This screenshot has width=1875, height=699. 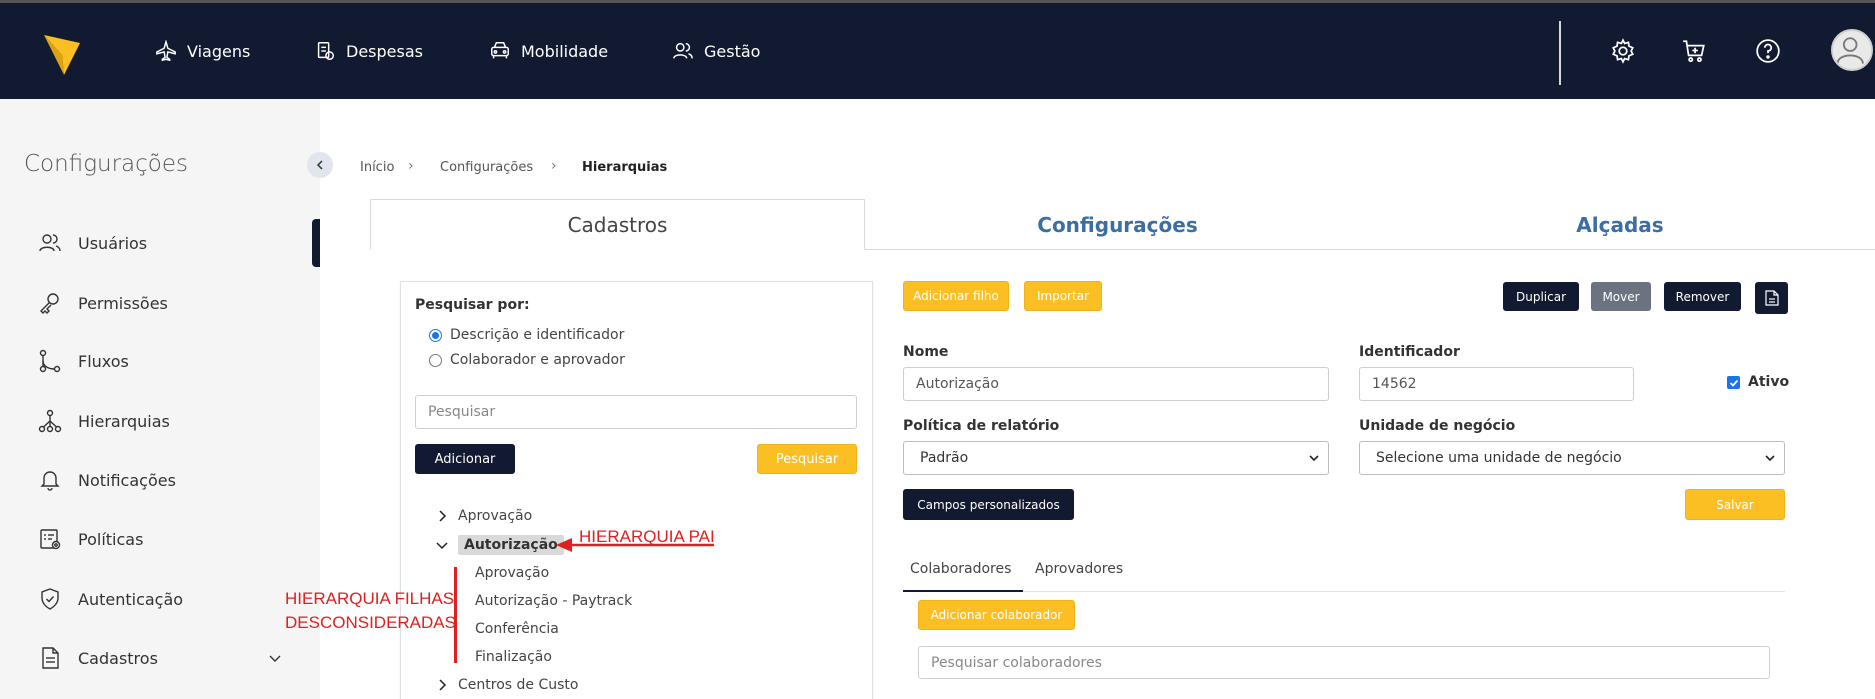 What do you see at coordinates (1063, 296) in the screenshot?
I see `import-button: Importar` at bounding box center [1063, 296].